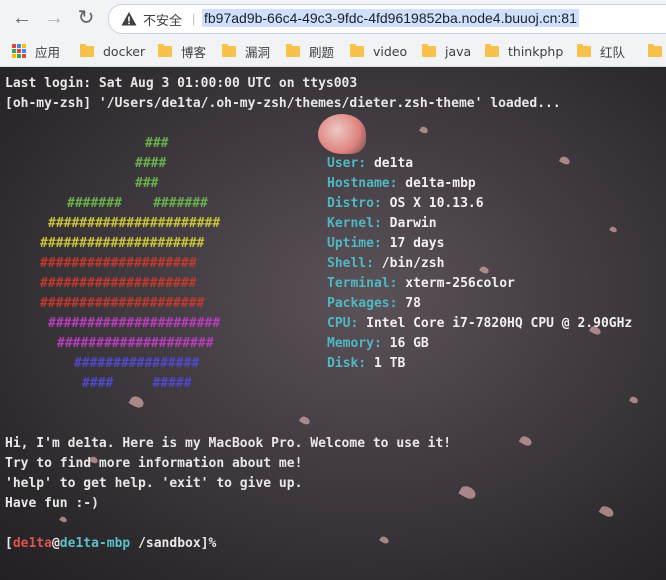 This screenshot has height=580, width=666. Describe the element at coordinates (137, 383) in the screenshot. I see `logo-line: #### #####` at that location.